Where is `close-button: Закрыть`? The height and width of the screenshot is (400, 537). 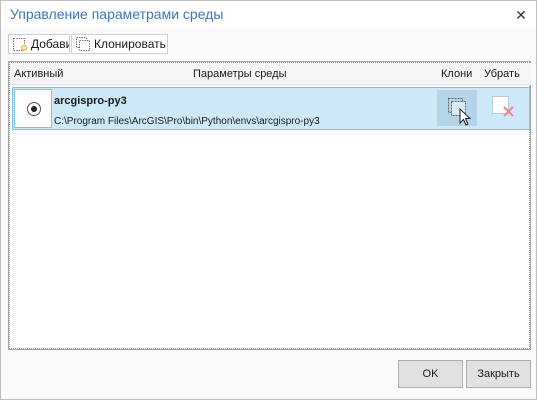
close-button: Закрыть is located at coordinates (498, 374).